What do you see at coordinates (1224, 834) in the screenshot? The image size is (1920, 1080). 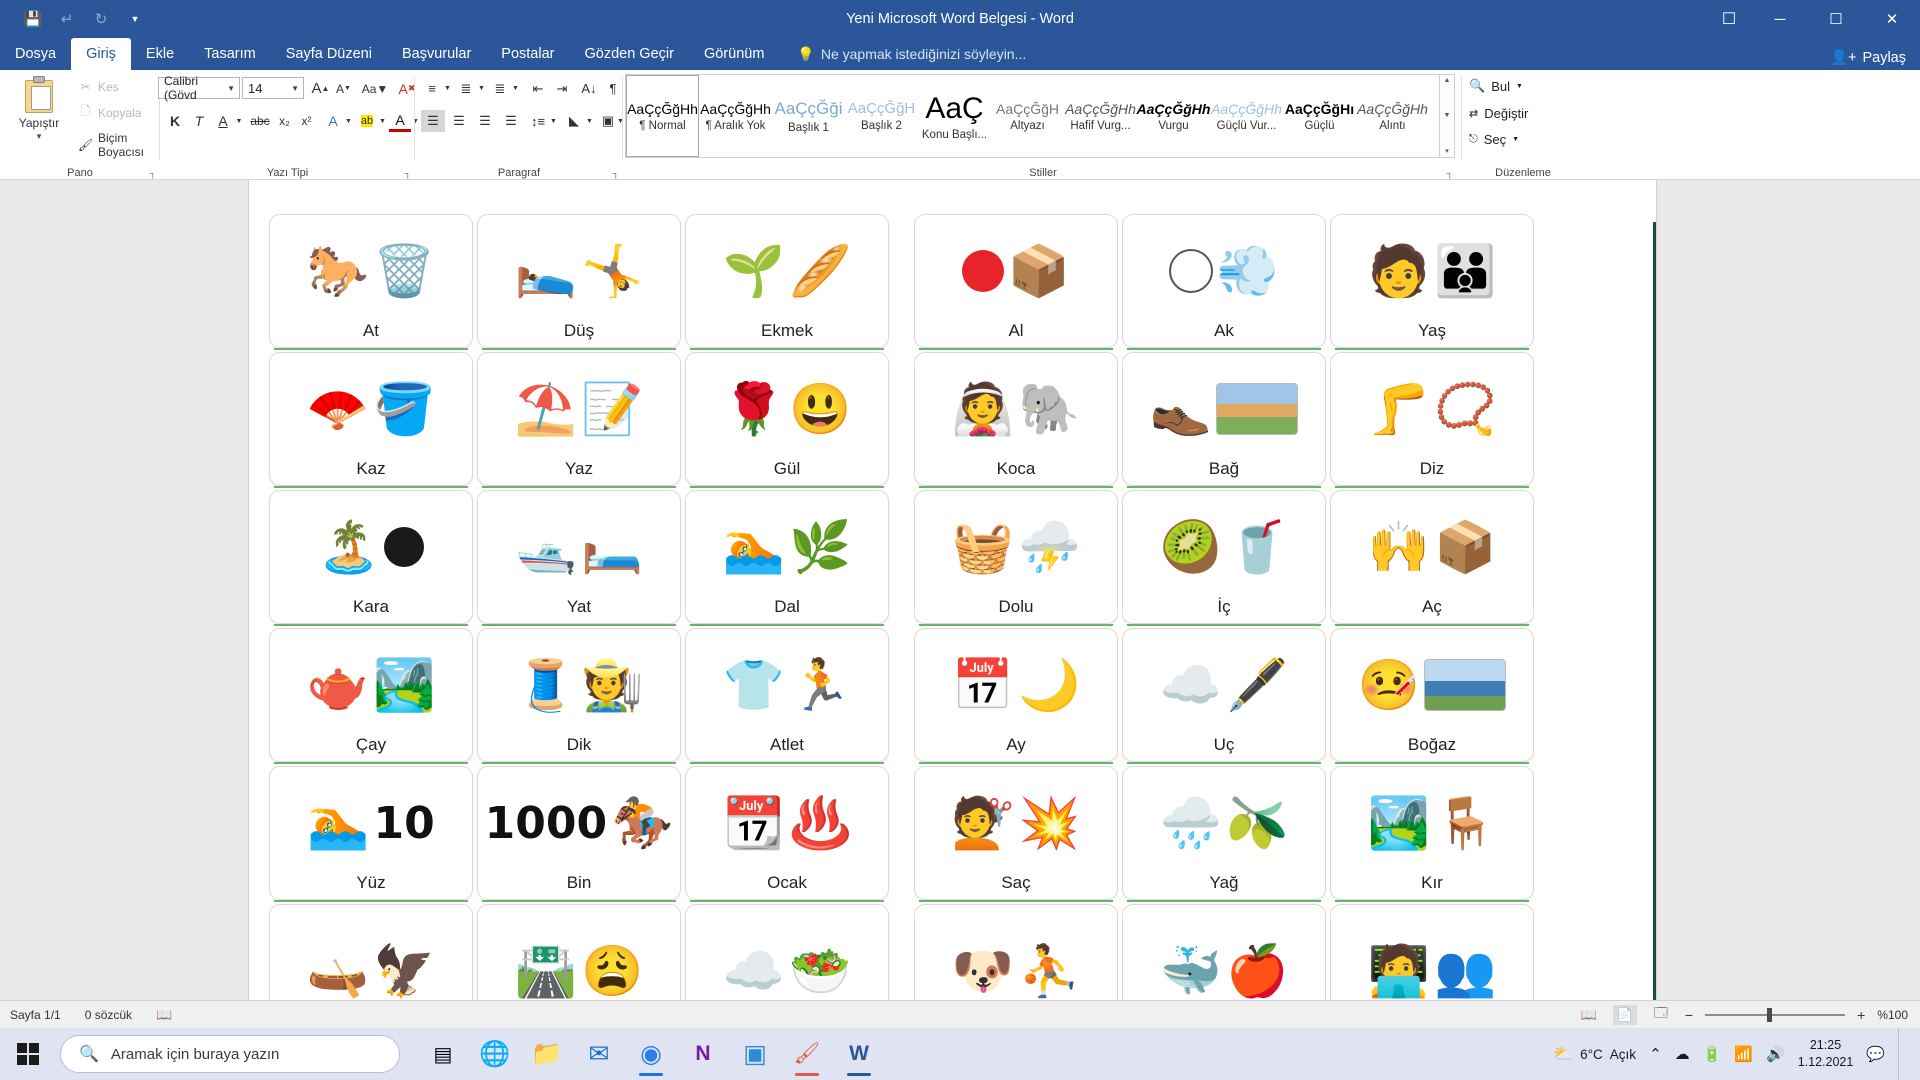 I see `vocabulary-card: 🌧️ 🫒 Yağ` at bounding box center [1224, 834].